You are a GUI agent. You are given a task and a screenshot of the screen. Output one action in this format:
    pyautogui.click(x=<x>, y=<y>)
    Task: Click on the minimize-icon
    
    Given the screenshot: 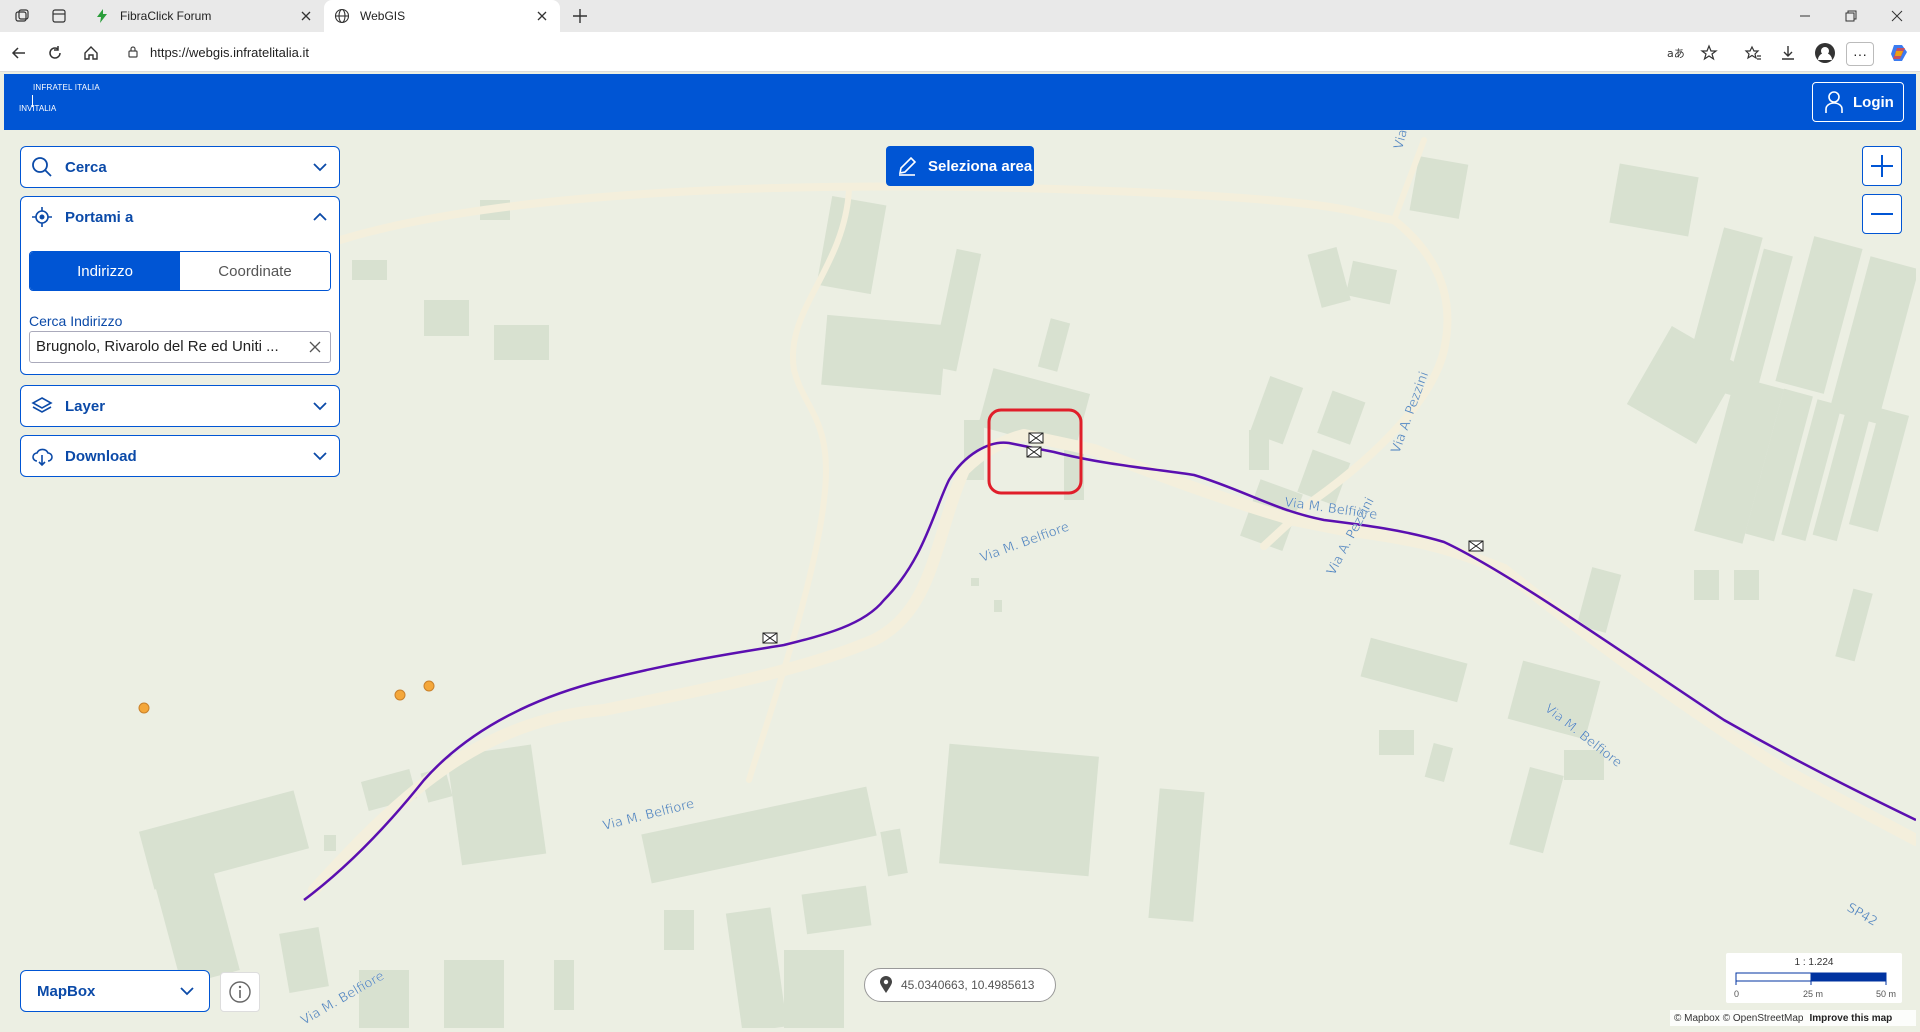 What is the action you would take?
    pyautogui.click(x=1805, y=16)
    